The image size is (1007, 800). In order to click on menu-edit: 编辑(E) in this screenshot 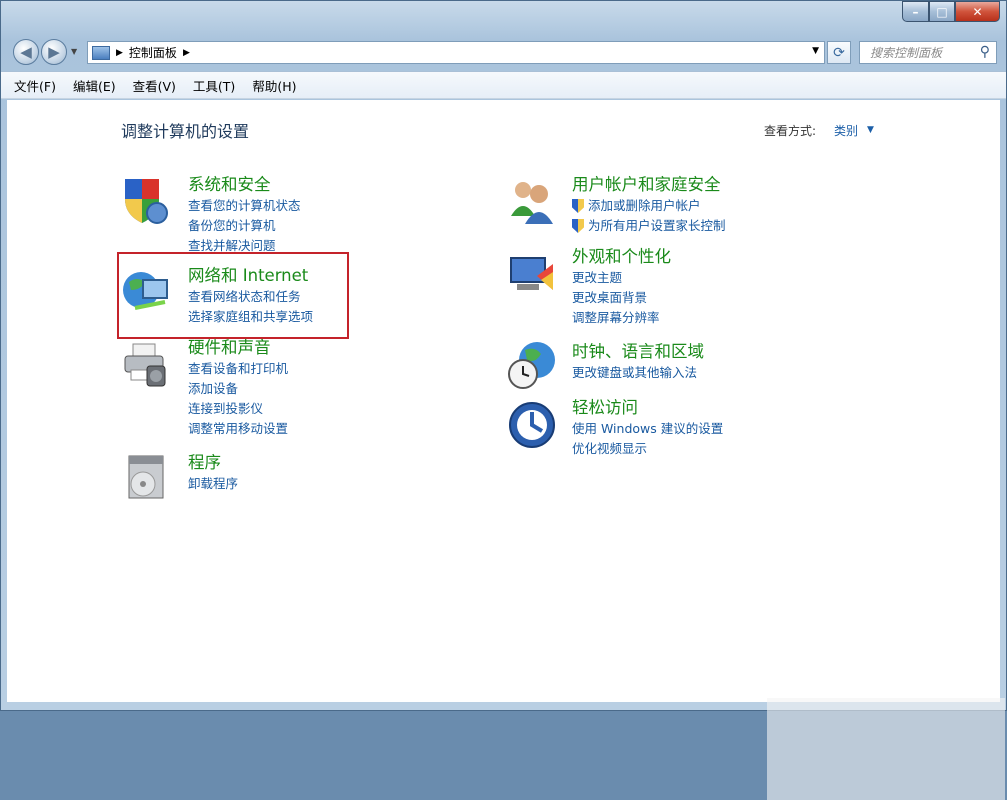, I will do `click(94, 85)`.